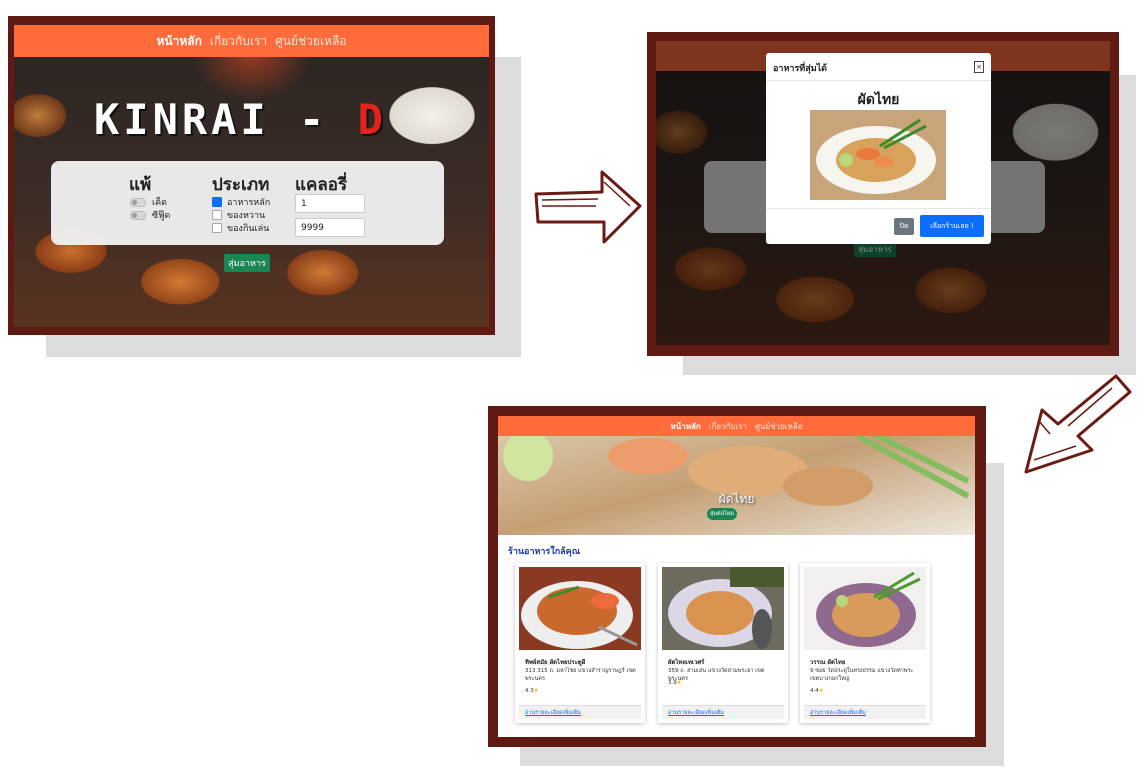 The height and width of the screenshot is (784, 1145). I want to click on logo: KINRAI - D, so click(240, 119).